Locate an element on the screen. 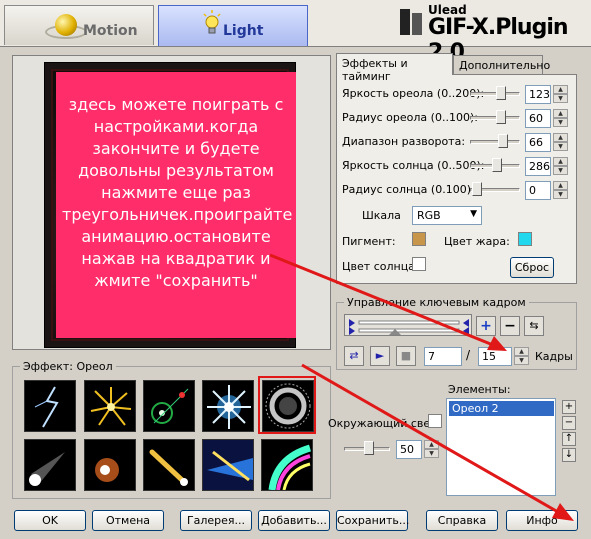 Image resolution: width=591 pixels, height=539 pixels. sun-radius-input: 0 is located at coordinates (538, 190).